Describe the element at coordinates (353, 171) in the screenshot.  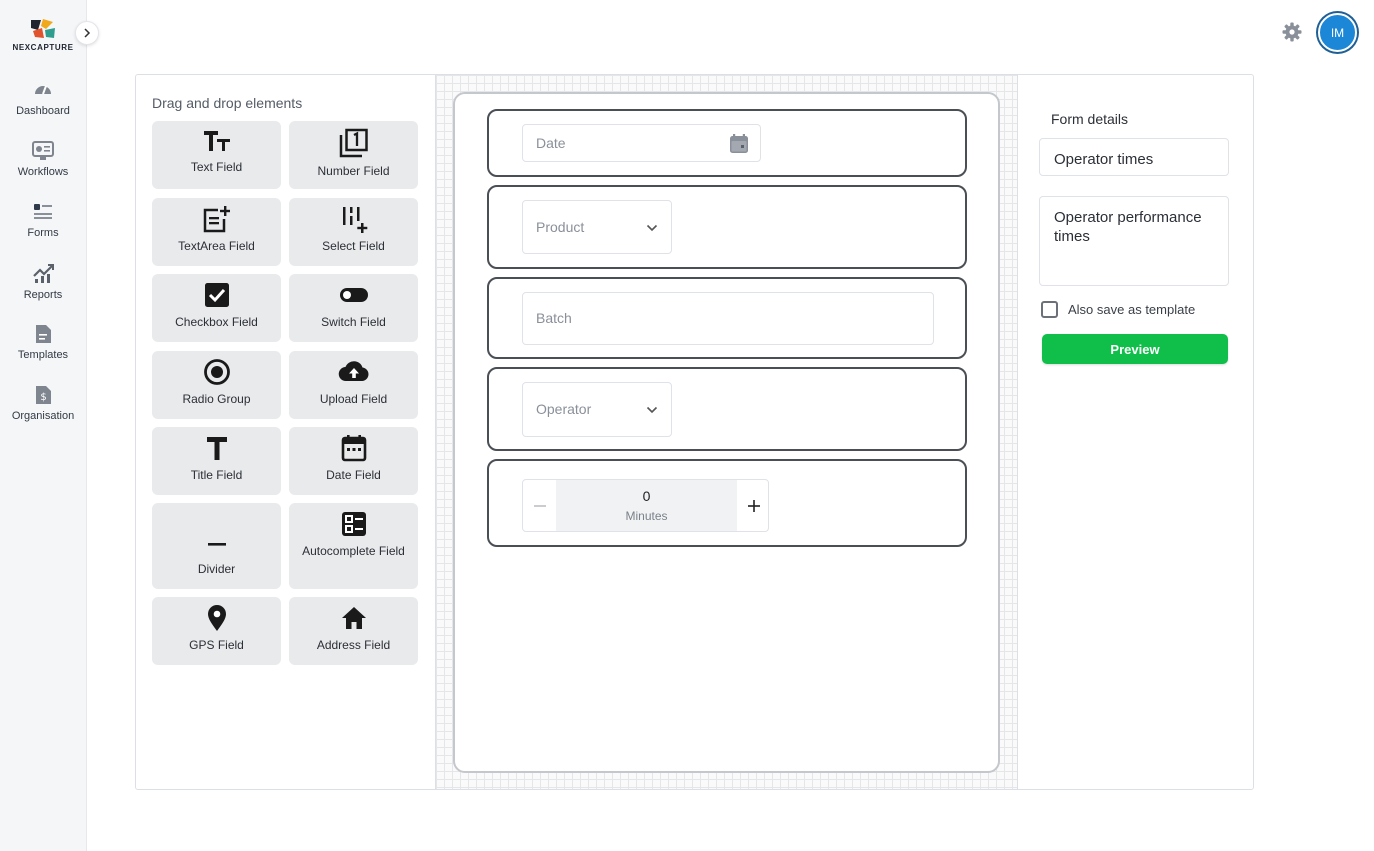
I see `tile-label: Number Field` at that location.